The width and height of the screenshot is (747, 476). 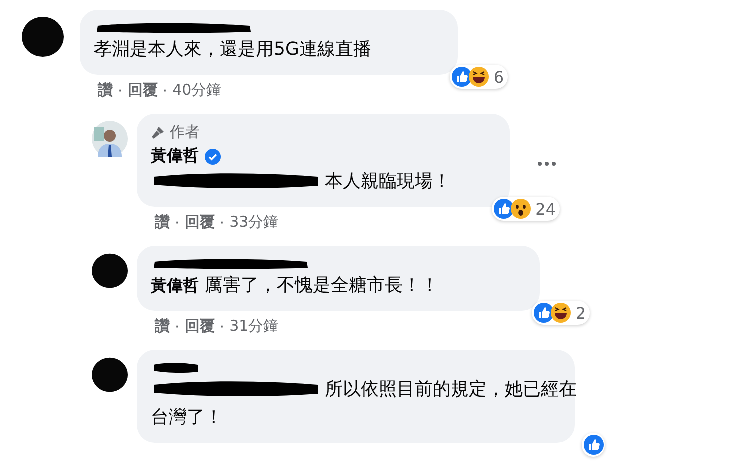 I want to click on more-icon, so click(x=547, y=164).